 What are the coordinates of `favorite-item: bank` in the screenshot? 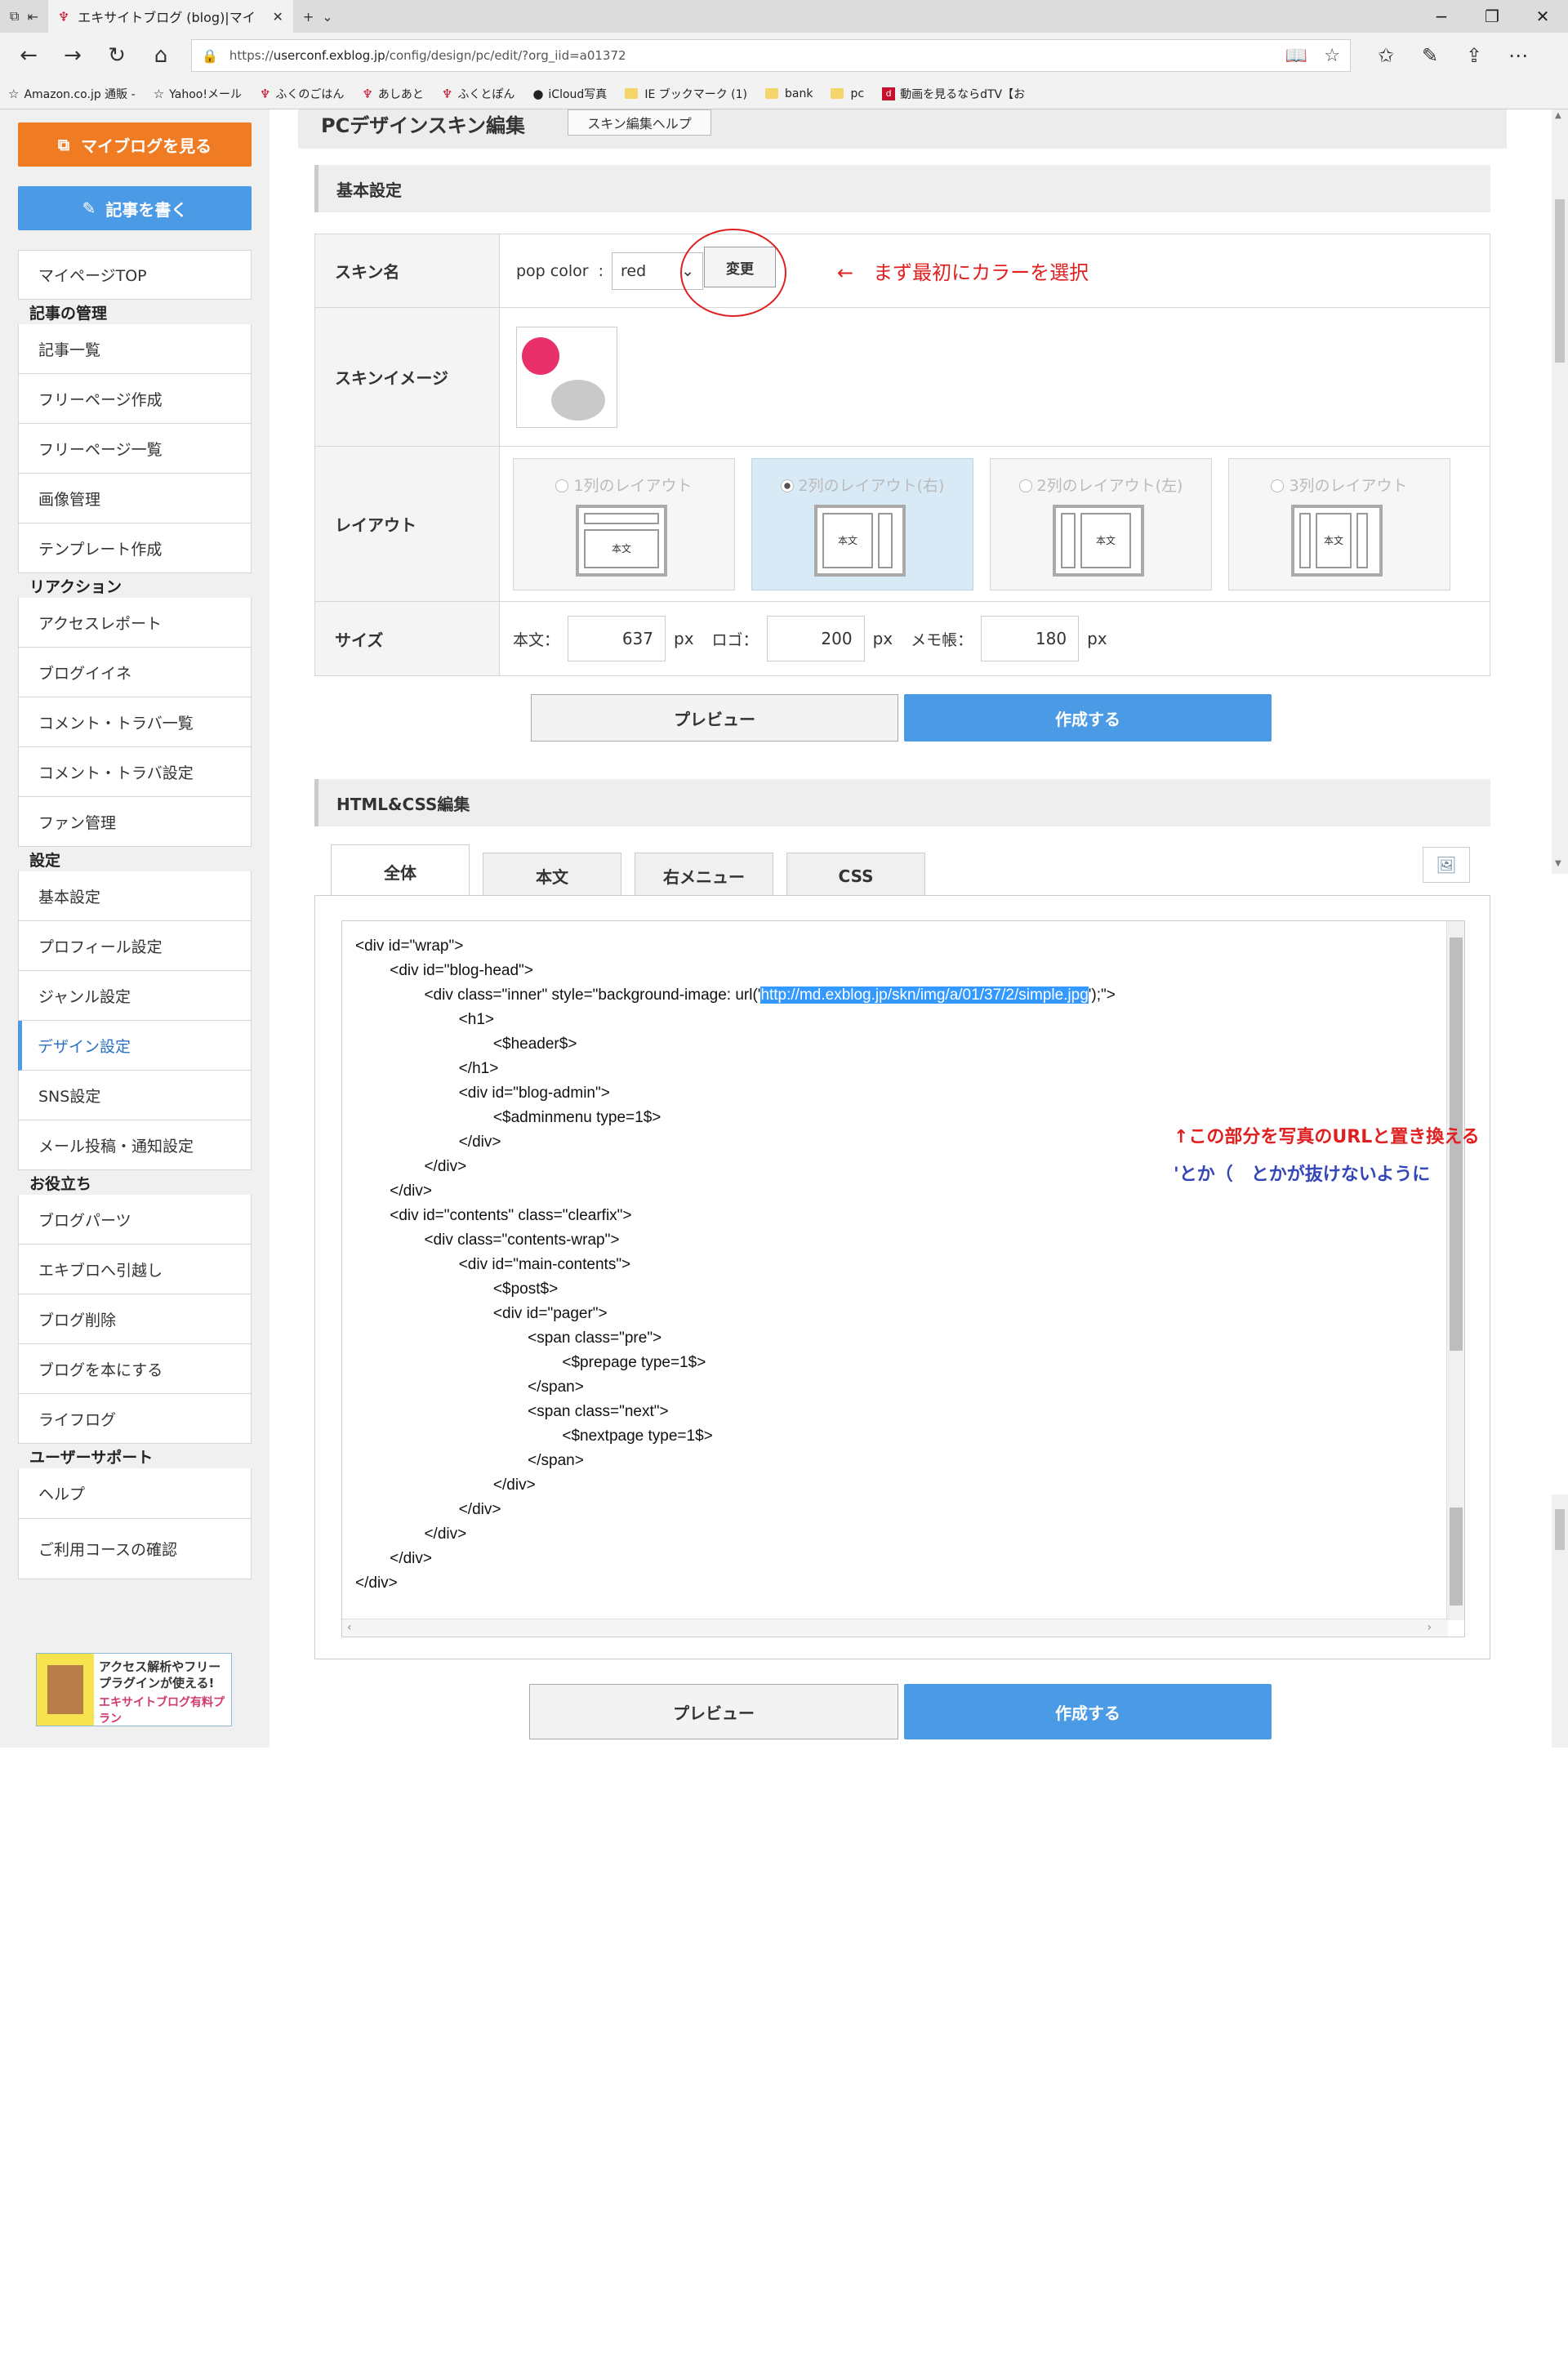 It's located at (789, 93).